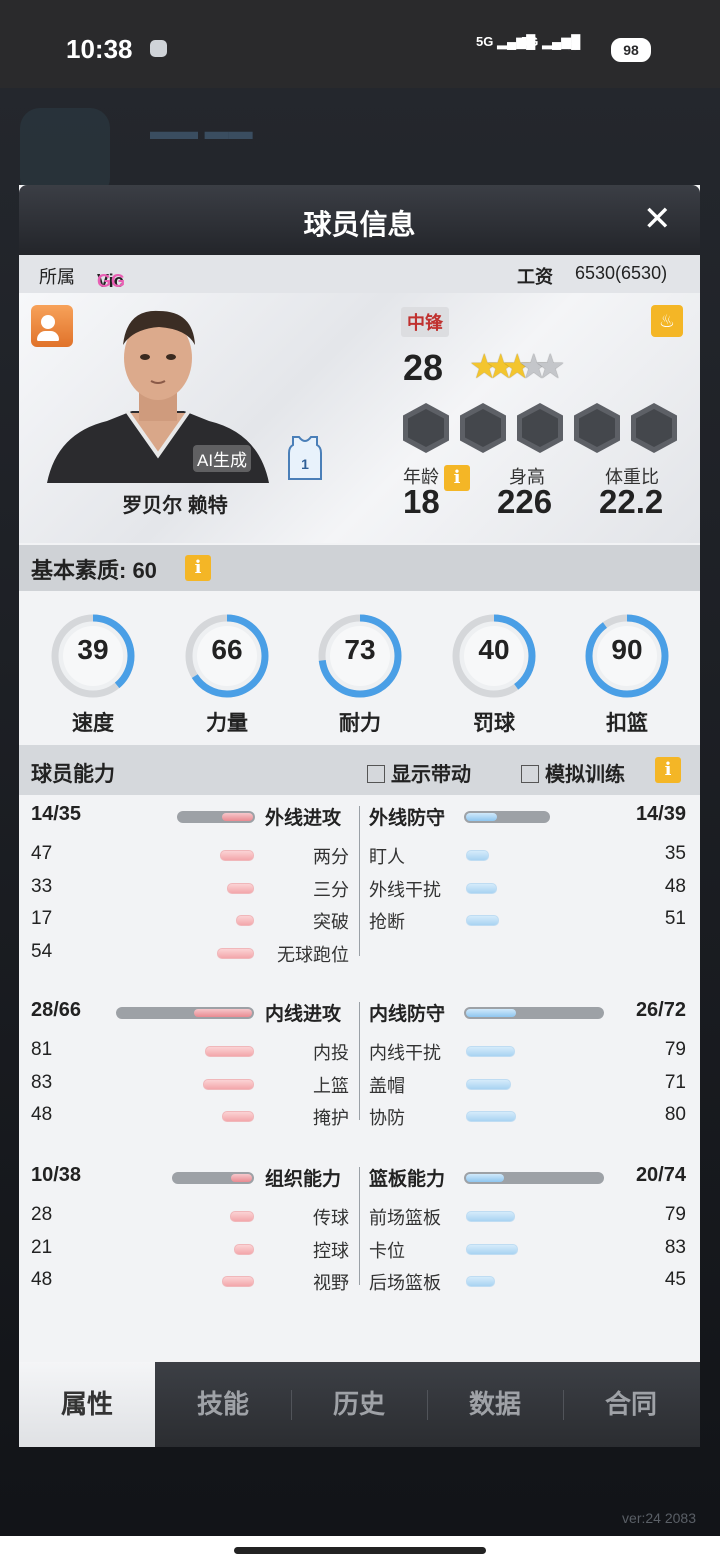 Image resolution: width=720 pixels, height=1567 pixels. I want to click on salary-value: 6530(6530), so click(621, 273).